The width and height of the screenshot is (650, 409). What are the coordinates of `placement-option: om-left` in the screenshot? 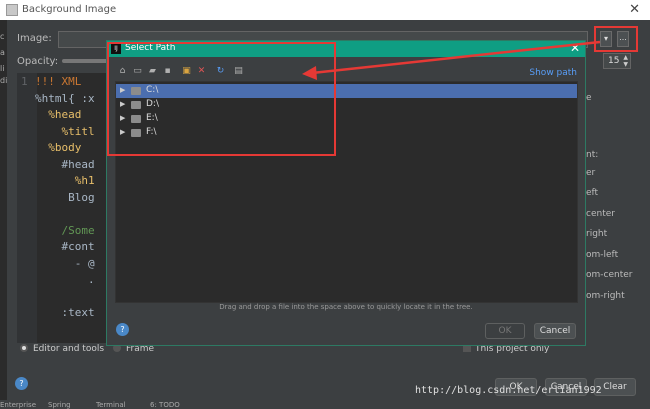 It's located at (602, 255).